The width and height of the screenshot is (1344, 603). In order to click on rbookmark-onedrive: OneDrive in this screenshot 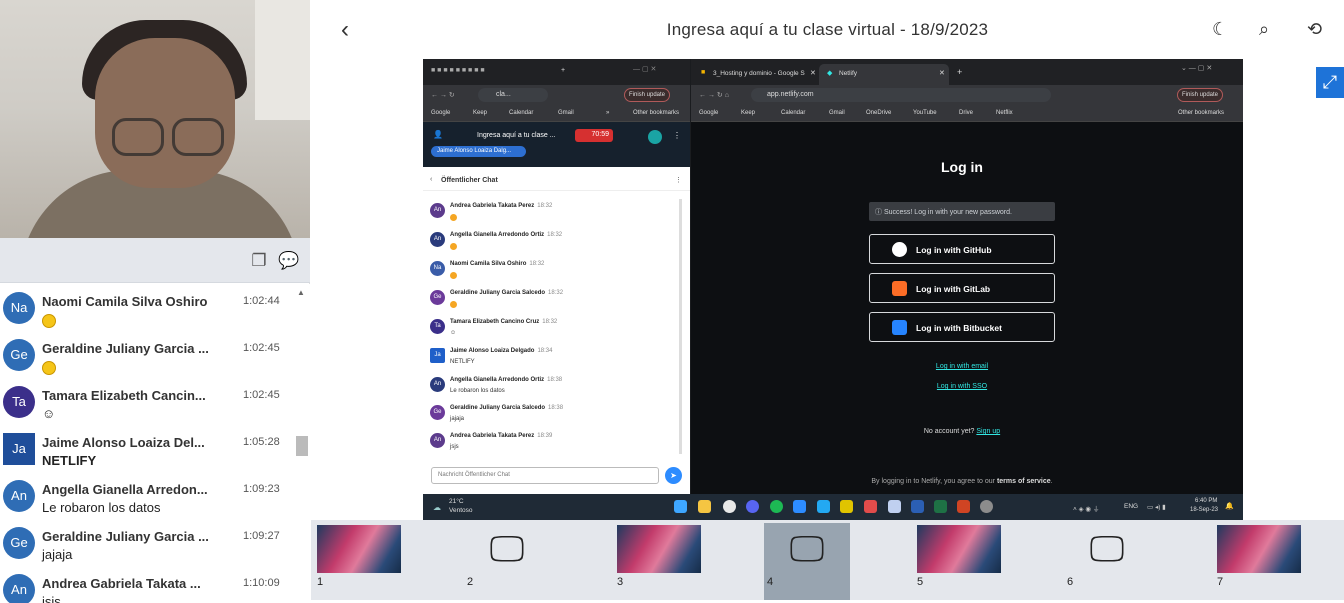, I will do `click(878, 113)`.